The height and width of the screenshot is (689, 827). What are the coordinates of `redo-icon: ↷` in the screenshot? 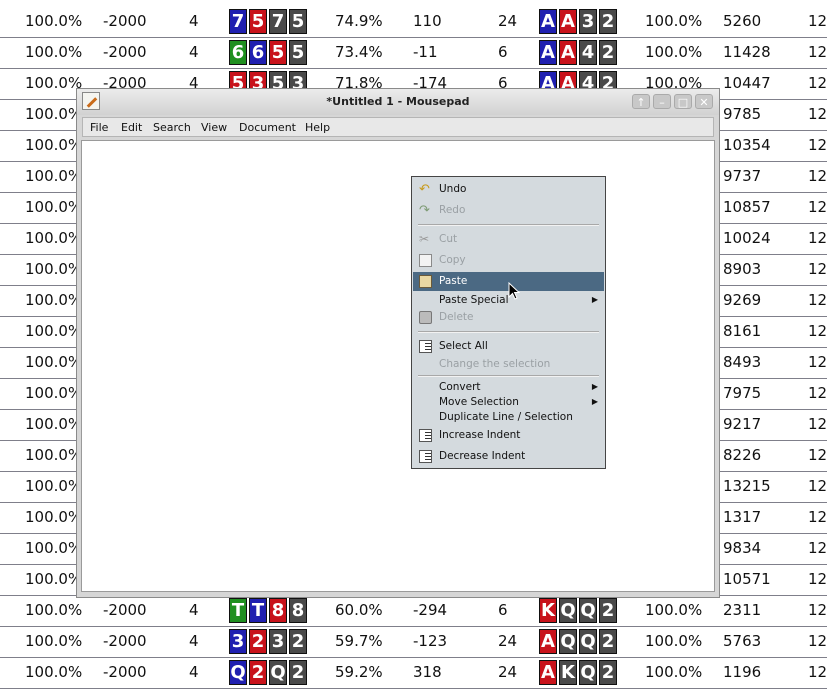 It's located at (424, 210).